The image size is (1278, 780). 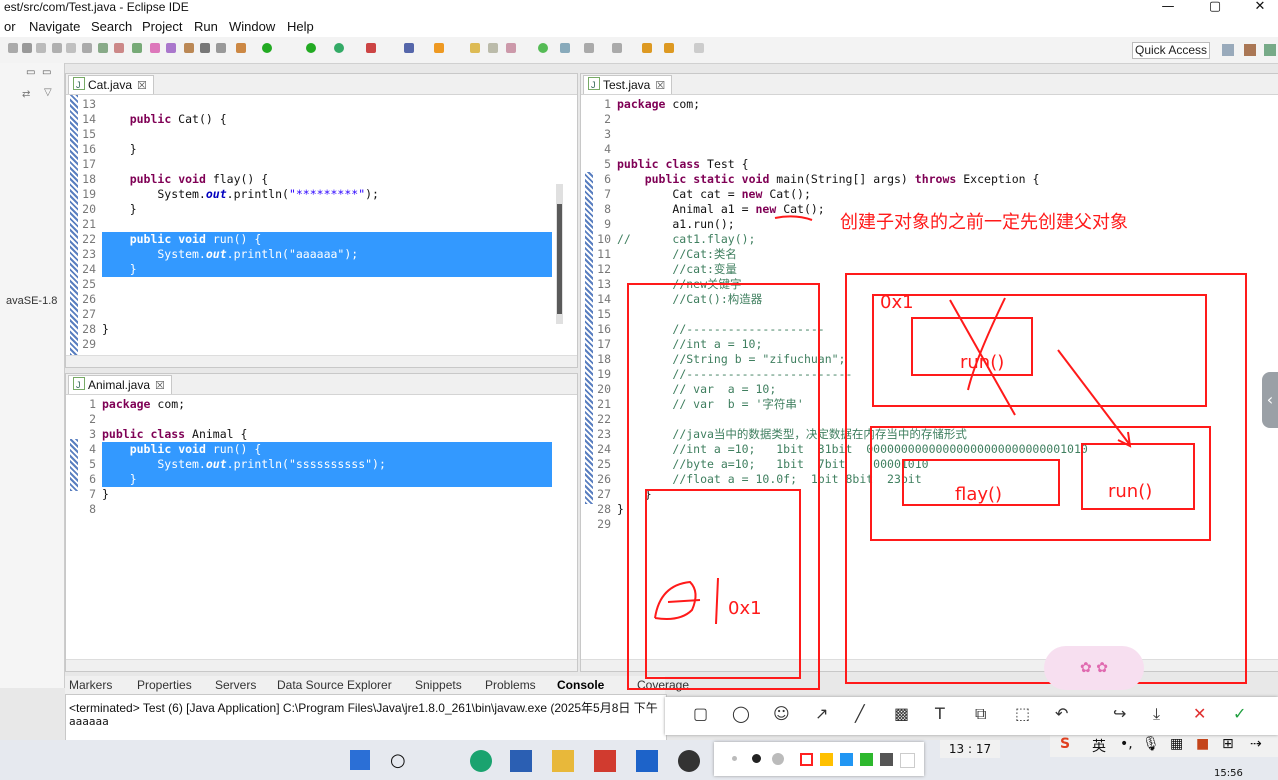 What do you see at coordinates (928, 374) in the screenshot?
I see `test-code-line: 19 //------------------------` at bounding box center [928, 374].